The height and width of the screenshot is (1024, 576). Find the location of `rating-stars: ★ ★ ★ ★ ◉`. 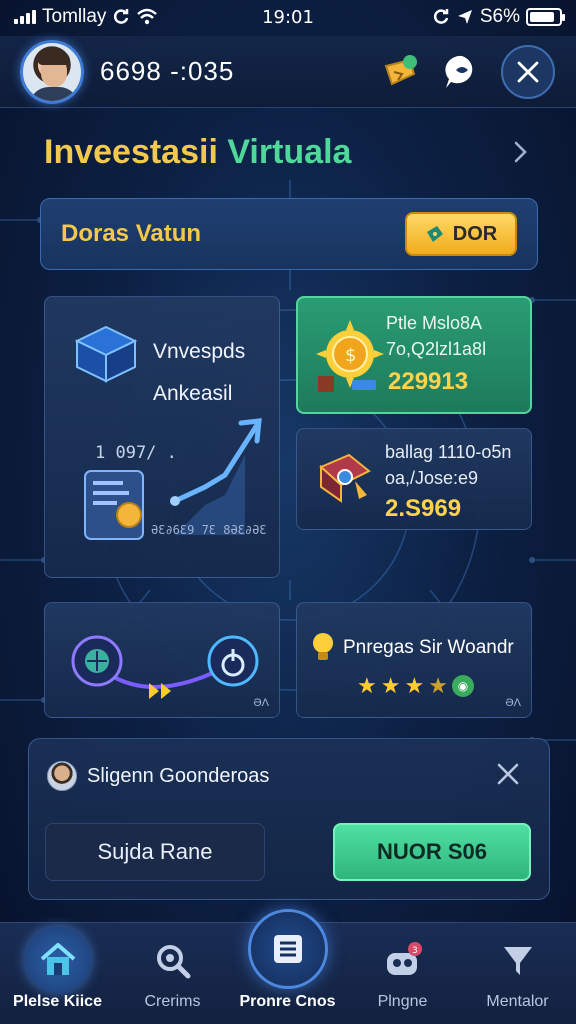

rating-stars: ★ ★ ★ ★ ◉ is located at coordinates (415, 686).